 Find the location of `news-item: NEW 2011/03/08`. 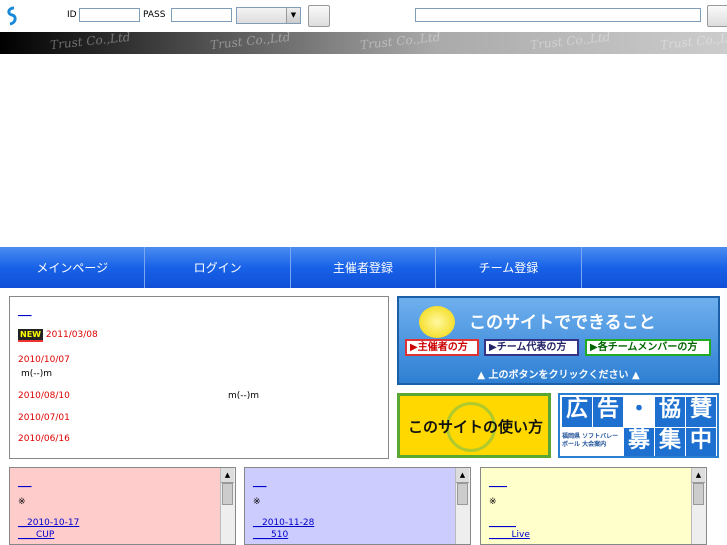

news-item: NEW 2011/03/08 is located at coordinates (58, 335).